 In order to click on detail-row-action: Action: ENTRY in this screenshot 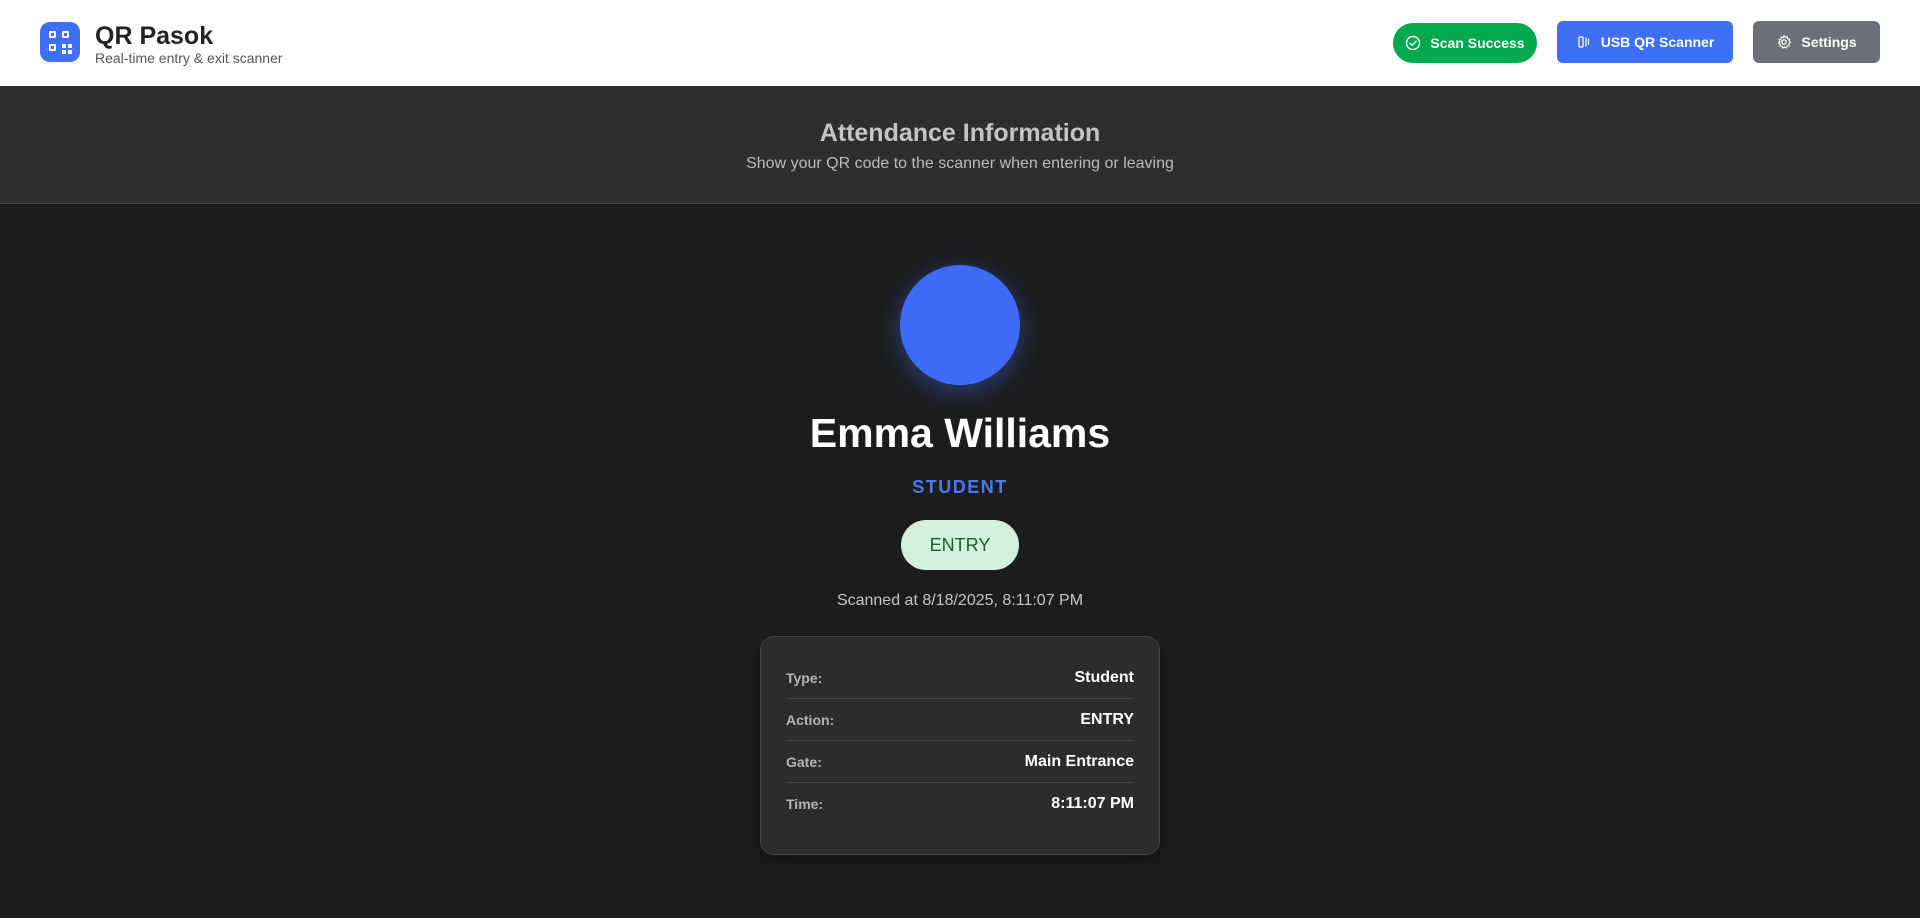, I will do `click(960, 720)`.